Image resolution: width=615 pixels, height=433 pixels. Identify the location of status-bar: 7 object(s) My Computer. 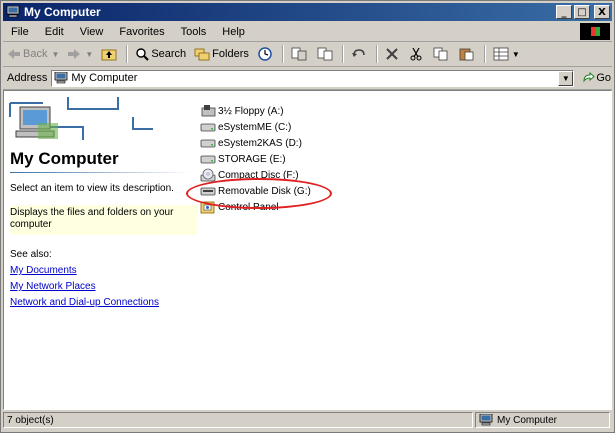
(307, 421).